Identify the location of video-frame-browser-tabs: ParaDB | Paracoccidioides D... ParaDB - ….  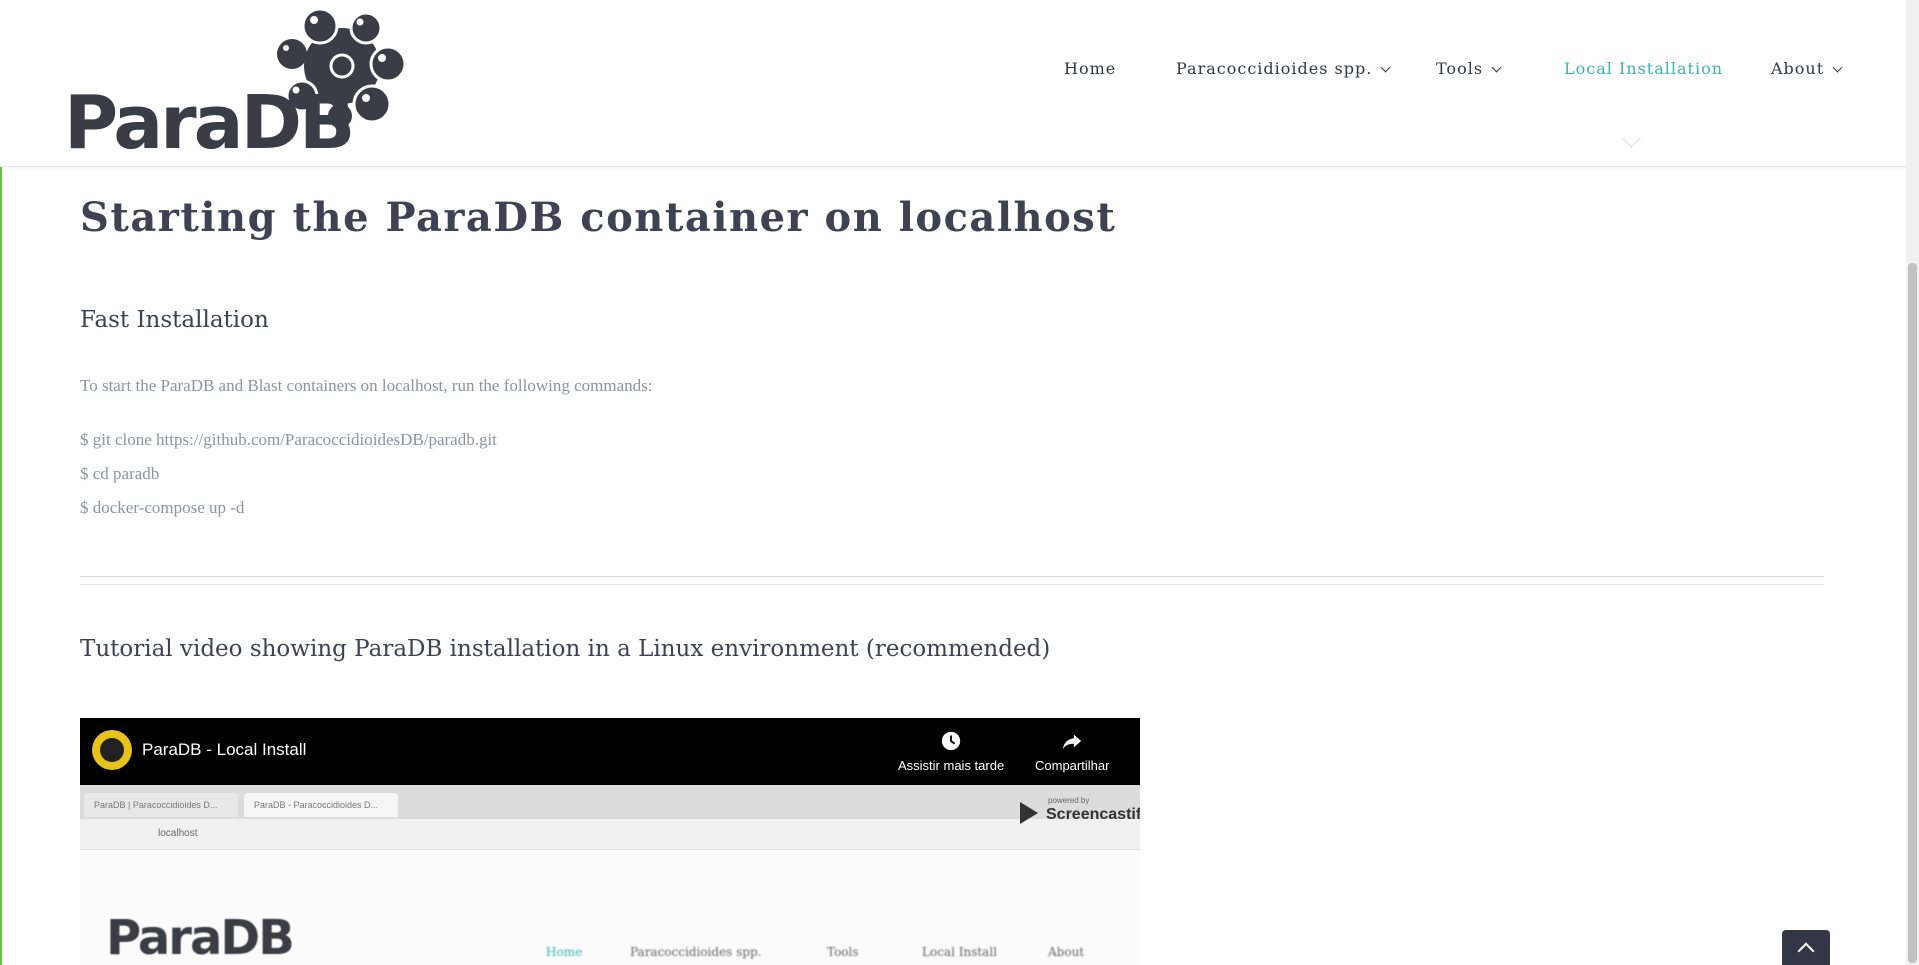
(610, 802).